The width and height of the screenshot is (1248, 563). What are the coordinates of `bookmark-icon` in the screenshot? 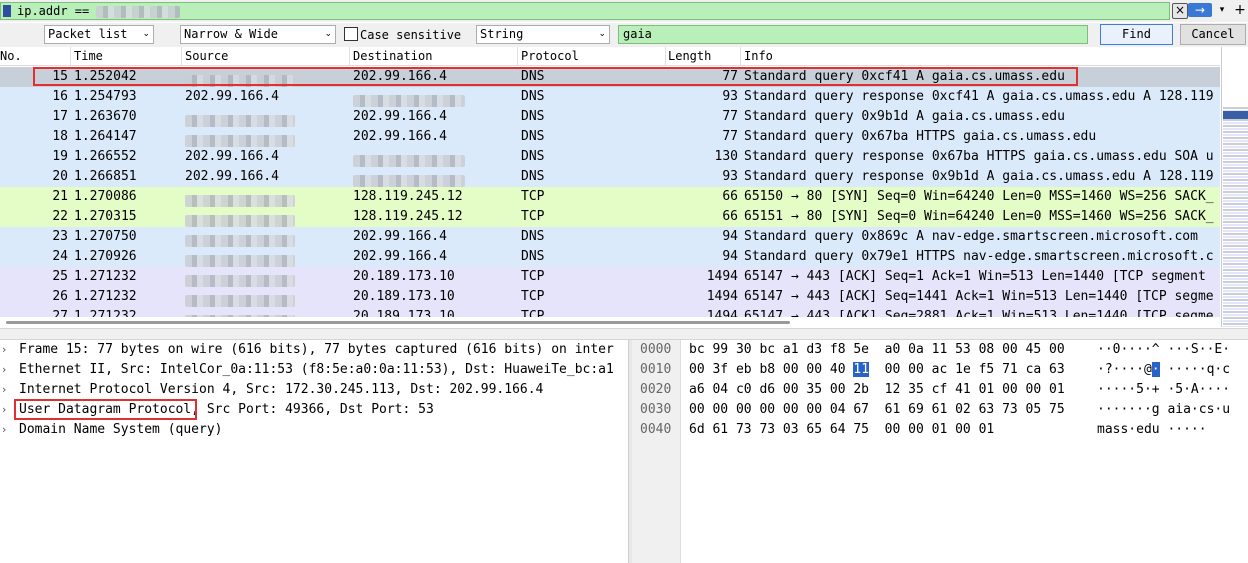 It's located at (7, 11).